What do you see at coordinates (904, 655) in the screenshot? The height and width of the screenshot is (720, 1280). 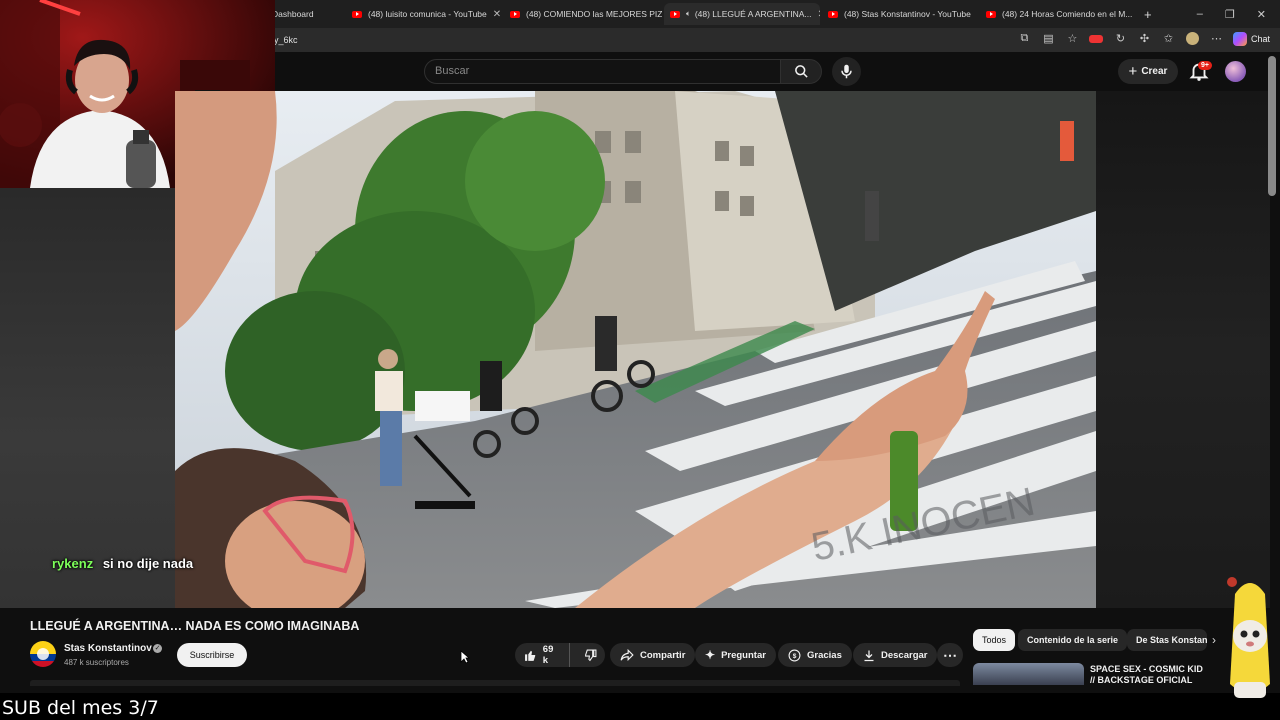 I see `download-label: Descargar` at bounding box center [904, 655].